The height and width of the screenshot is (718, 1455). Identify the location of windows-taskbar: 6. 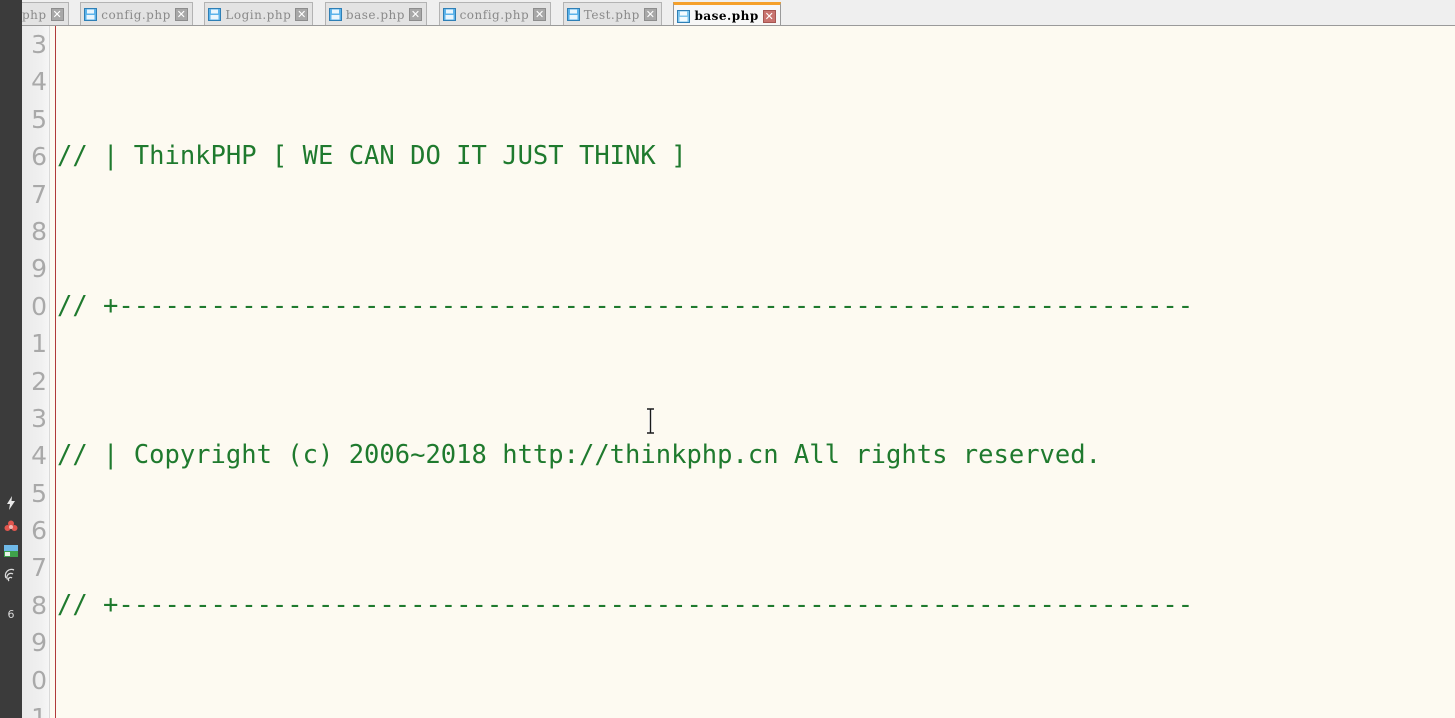
(11, 359).